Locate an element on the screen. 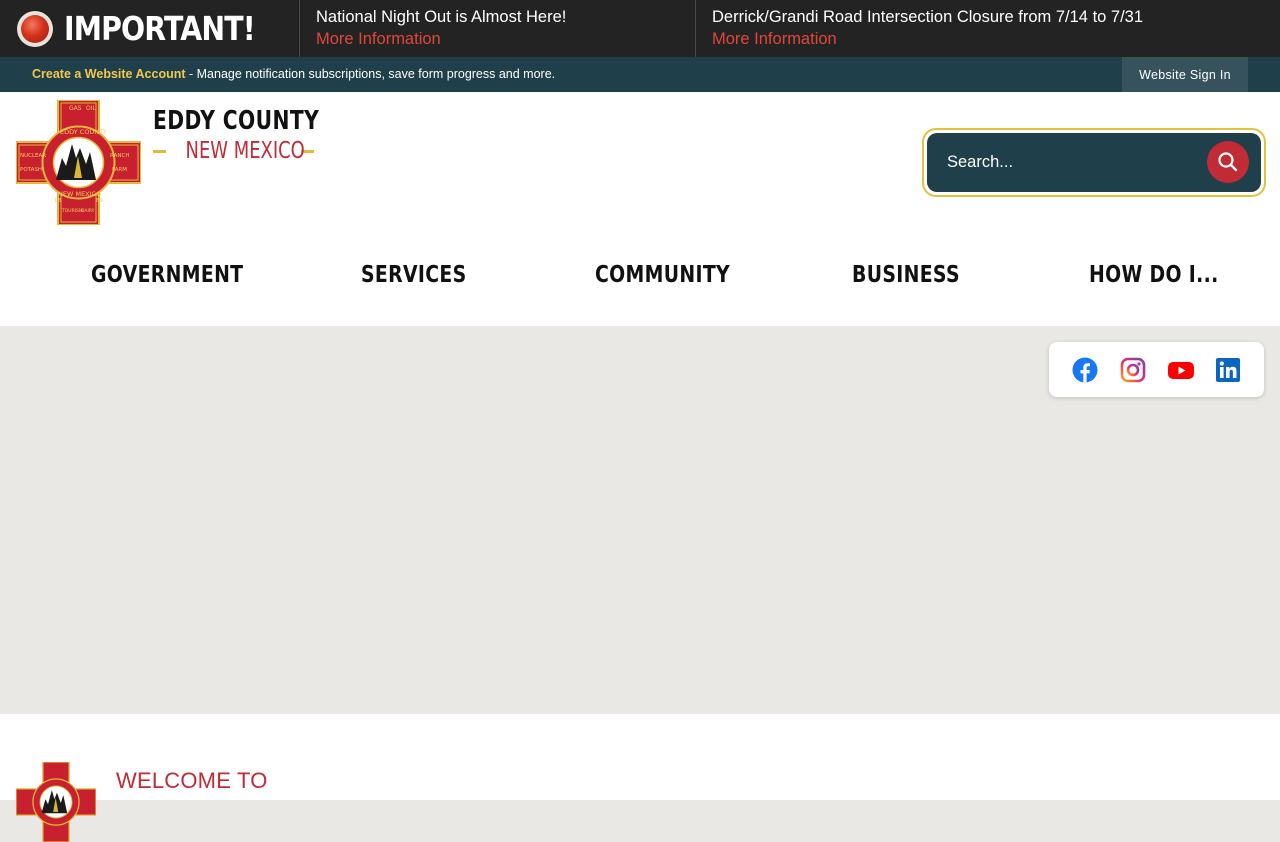  search-button is located at coordinates (1228, 162).